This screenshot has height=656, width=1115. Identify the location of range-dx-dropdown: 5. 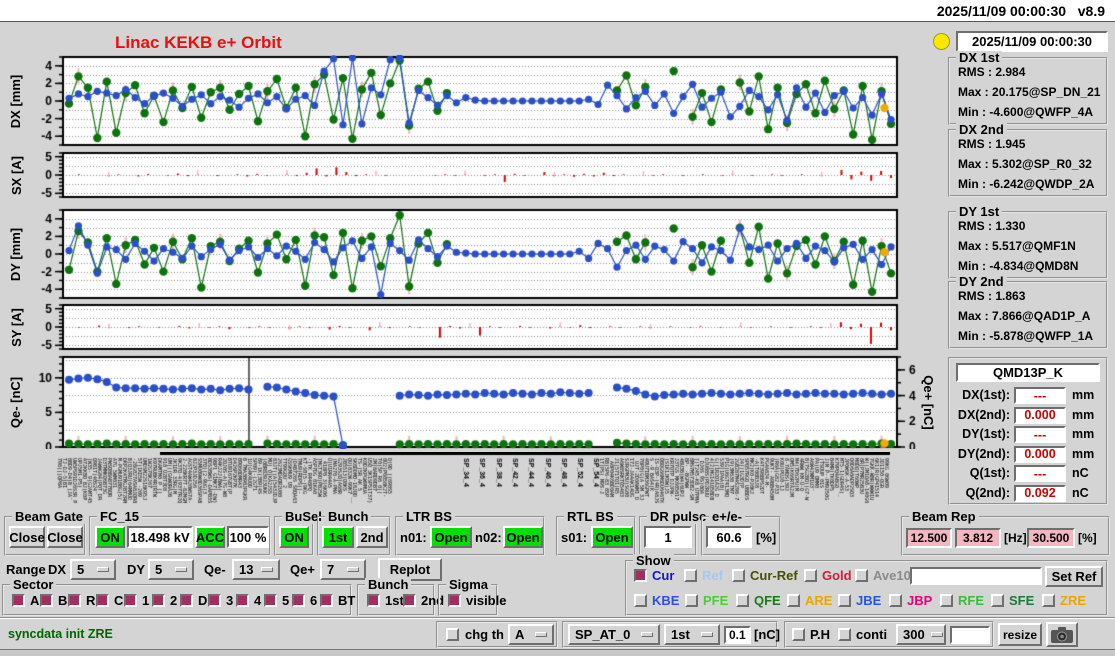
(93, 569).